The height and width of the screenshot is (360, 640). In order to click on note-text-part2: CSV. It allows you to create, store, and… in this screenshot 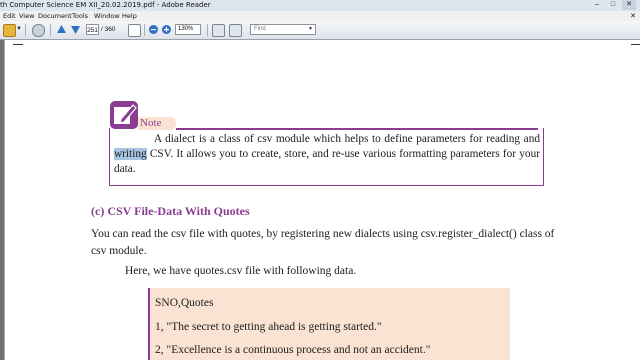, I will do `click(327, 161)`.